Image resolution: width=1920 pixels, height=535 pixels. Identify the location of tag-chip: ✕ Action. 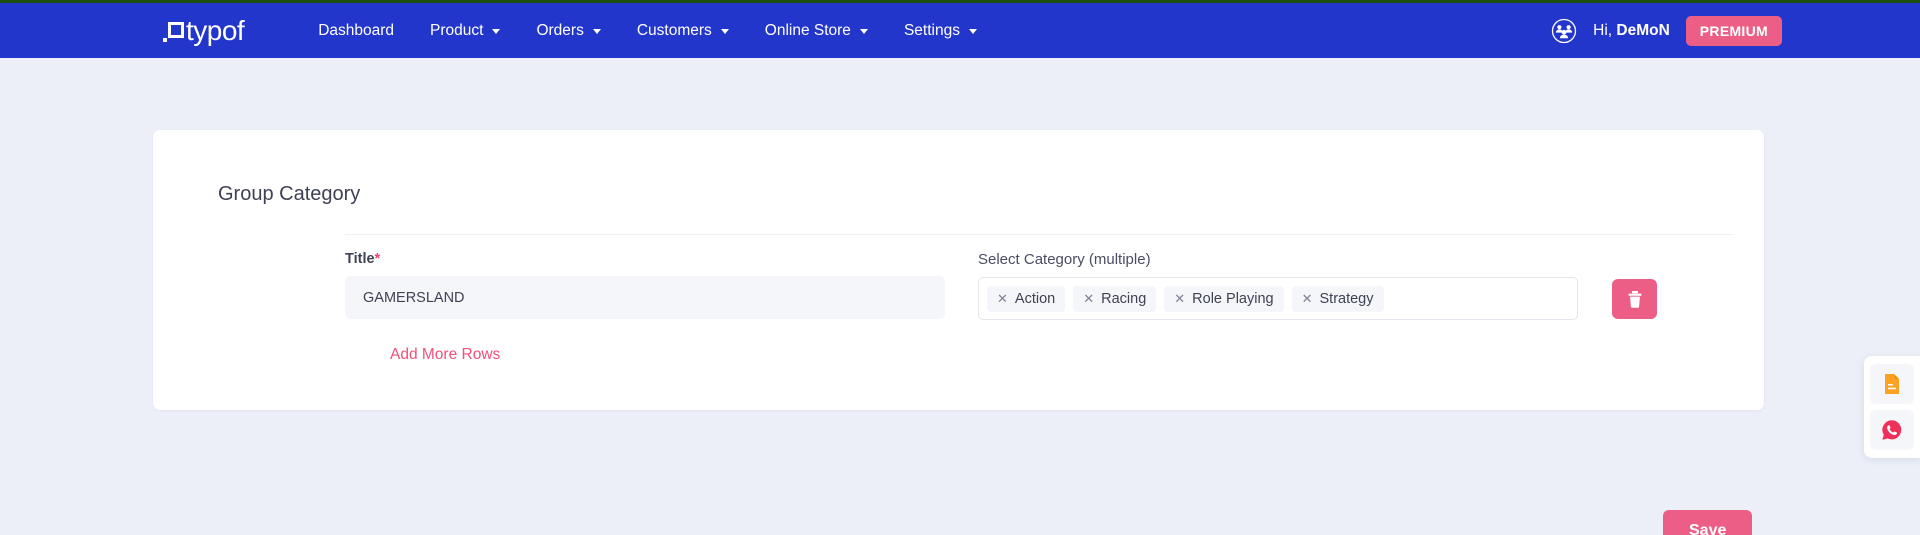
(1026, 298).